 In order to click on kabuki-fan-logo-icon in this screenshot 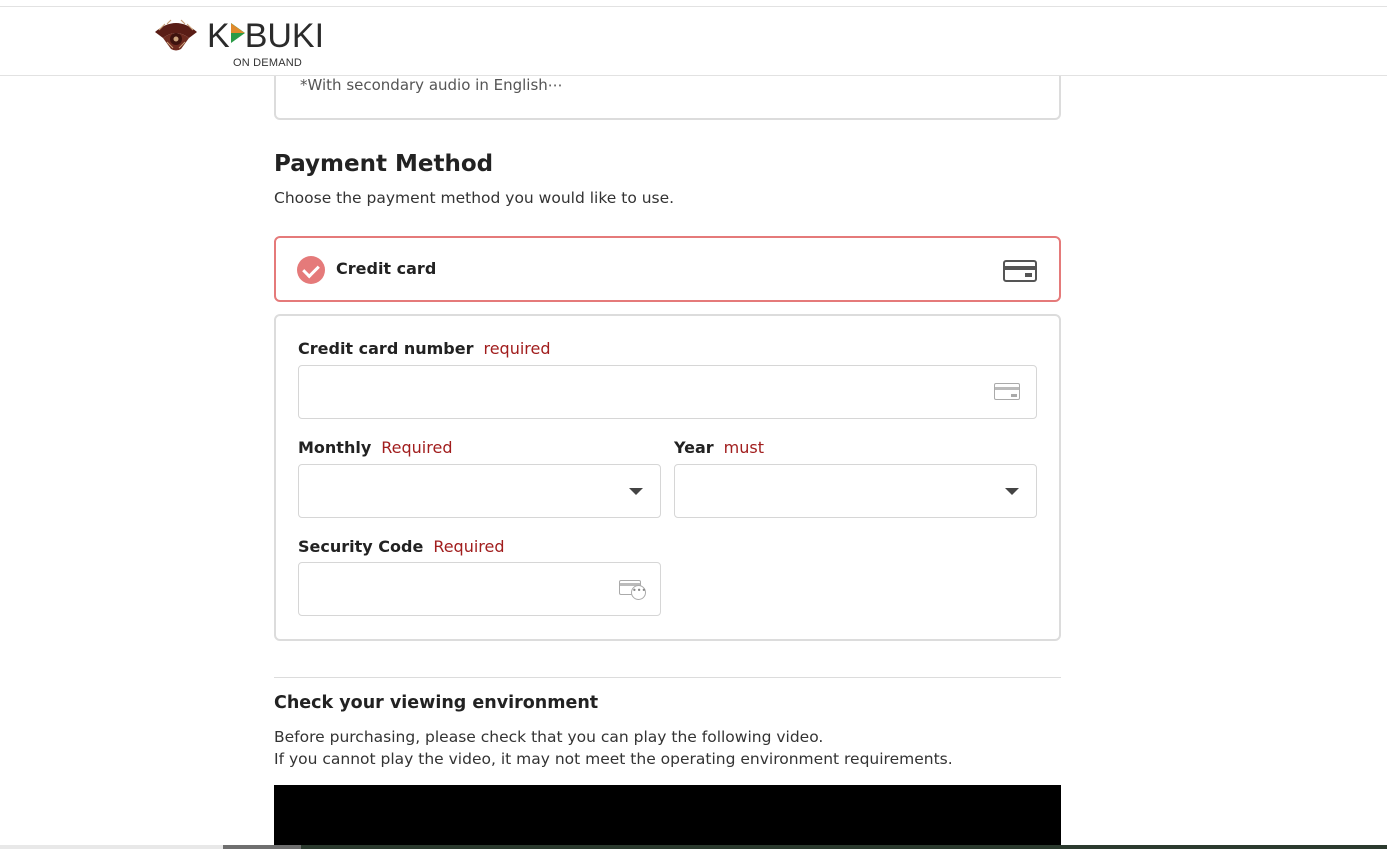, I will do `click(176, 35)`.